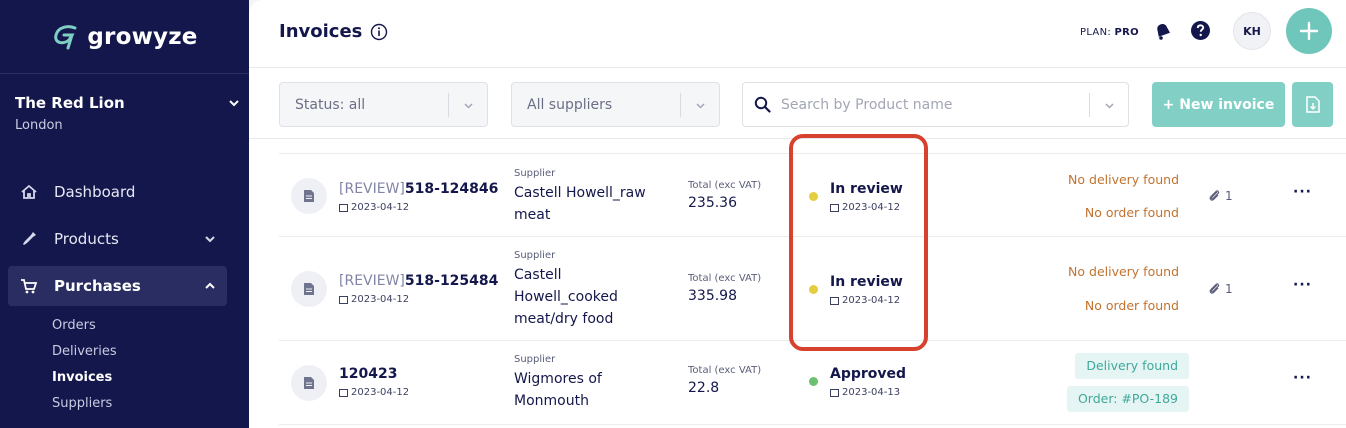 The width and height of the screenshot is (1346, 428). What do you see at coordinates (379, 32) in the screenshot?
I see `info-icon` at bounding box center [379, 32].